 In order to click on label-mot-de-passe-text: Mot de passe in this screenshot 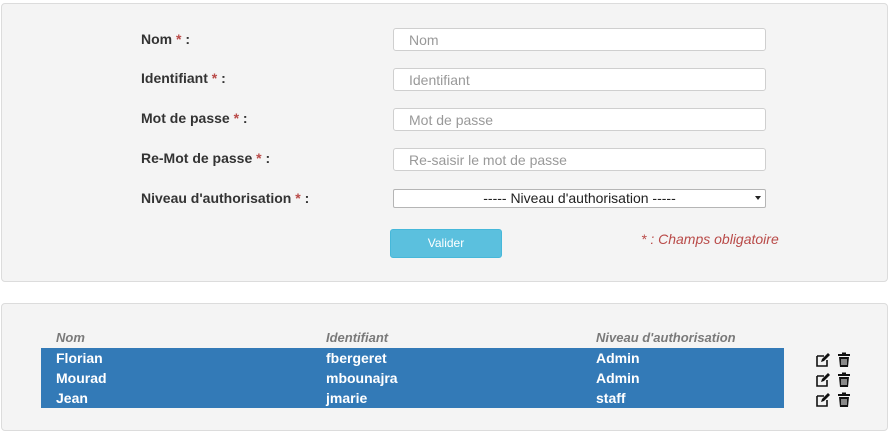, I will do `click(185, 118)`.